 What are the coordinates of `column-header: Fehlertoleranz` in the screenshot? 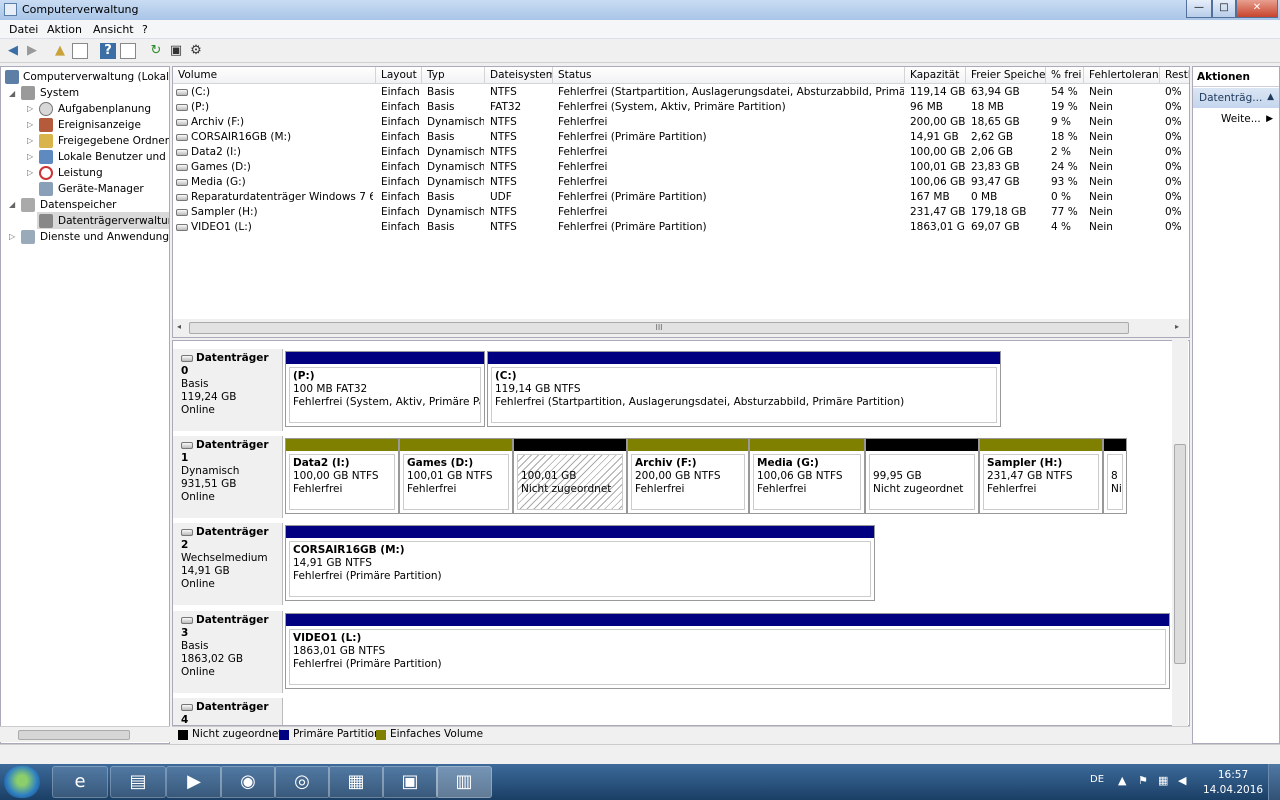 It's located at (1122, 75).